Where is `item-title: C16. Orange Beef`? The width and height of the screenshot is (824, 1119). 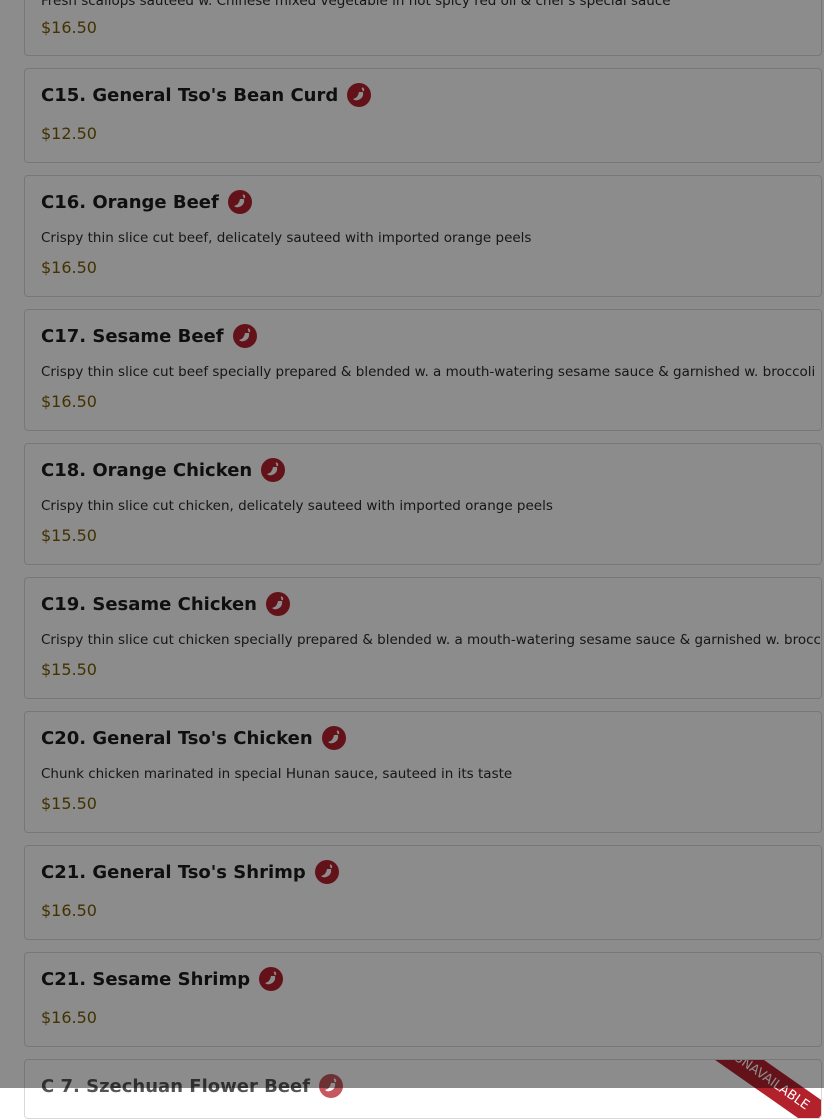 item-title: C16. Orange Beef is located at coordinates (130, 202).